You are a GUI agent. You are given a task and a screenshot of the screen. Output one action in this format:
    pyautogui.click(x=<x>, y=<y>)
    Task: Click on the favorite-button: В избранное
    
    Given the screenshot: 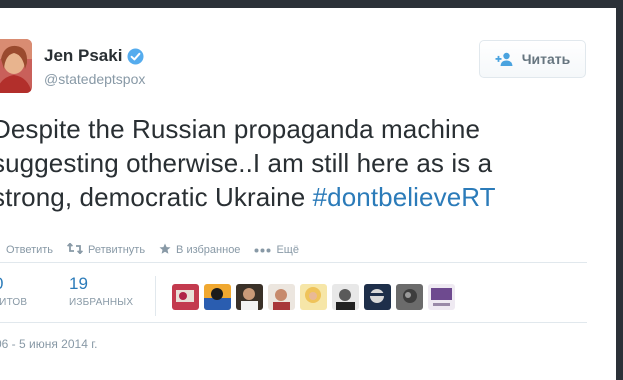 What is the action you would take?
    pyautogui.click(x=199, y=250)
    